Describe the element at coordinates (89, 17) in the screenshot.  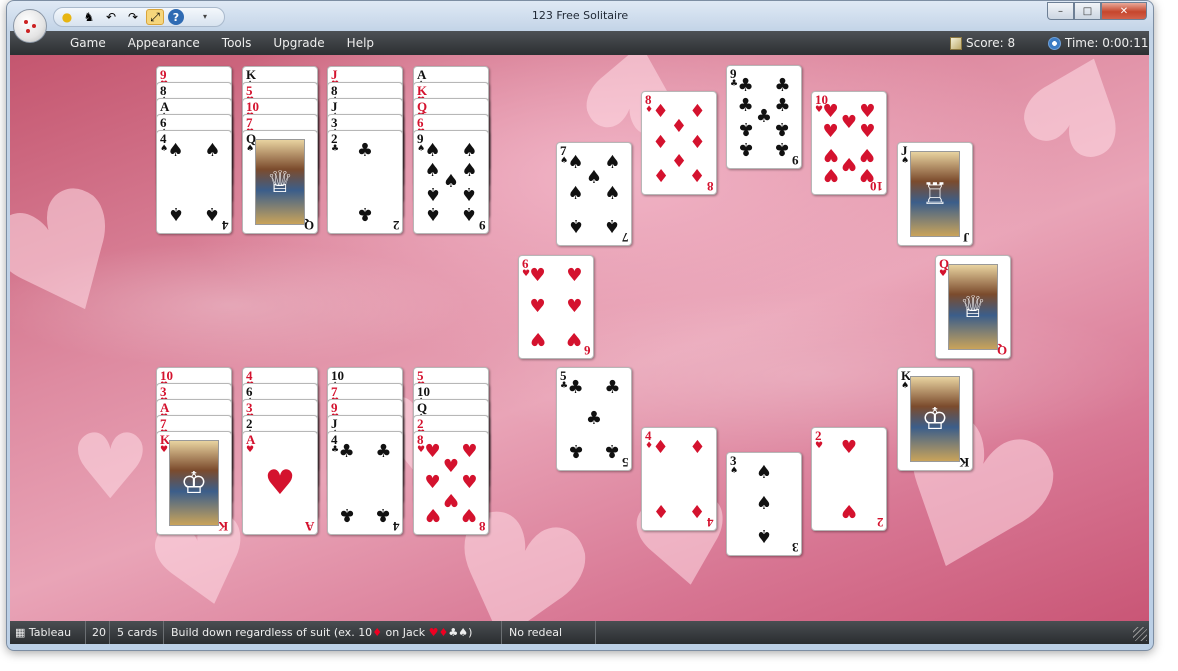
I see `hint-icon: ♞` at that location.